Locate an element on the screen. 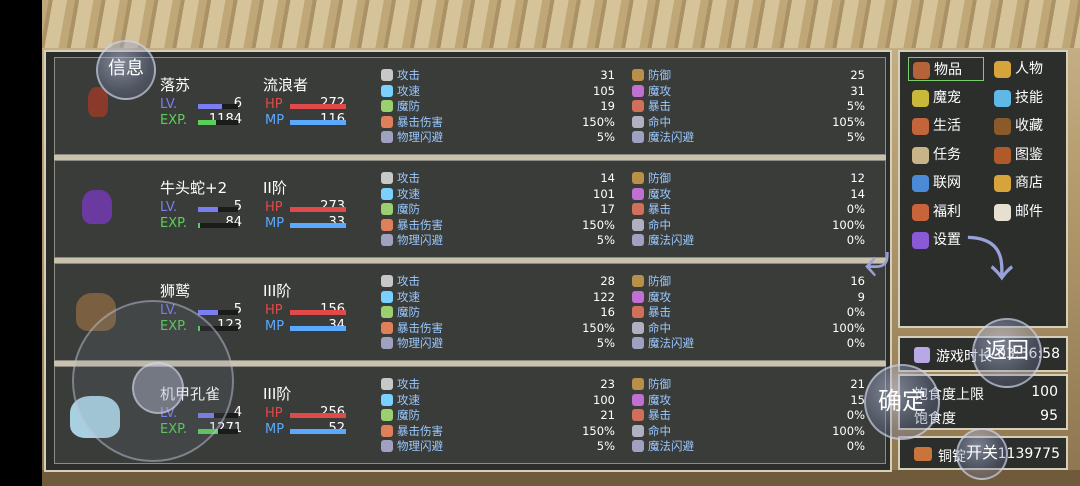 The width and height of the screenshot is (1080, 486). attribute-value: 100% is located at coordinates (848, 327).